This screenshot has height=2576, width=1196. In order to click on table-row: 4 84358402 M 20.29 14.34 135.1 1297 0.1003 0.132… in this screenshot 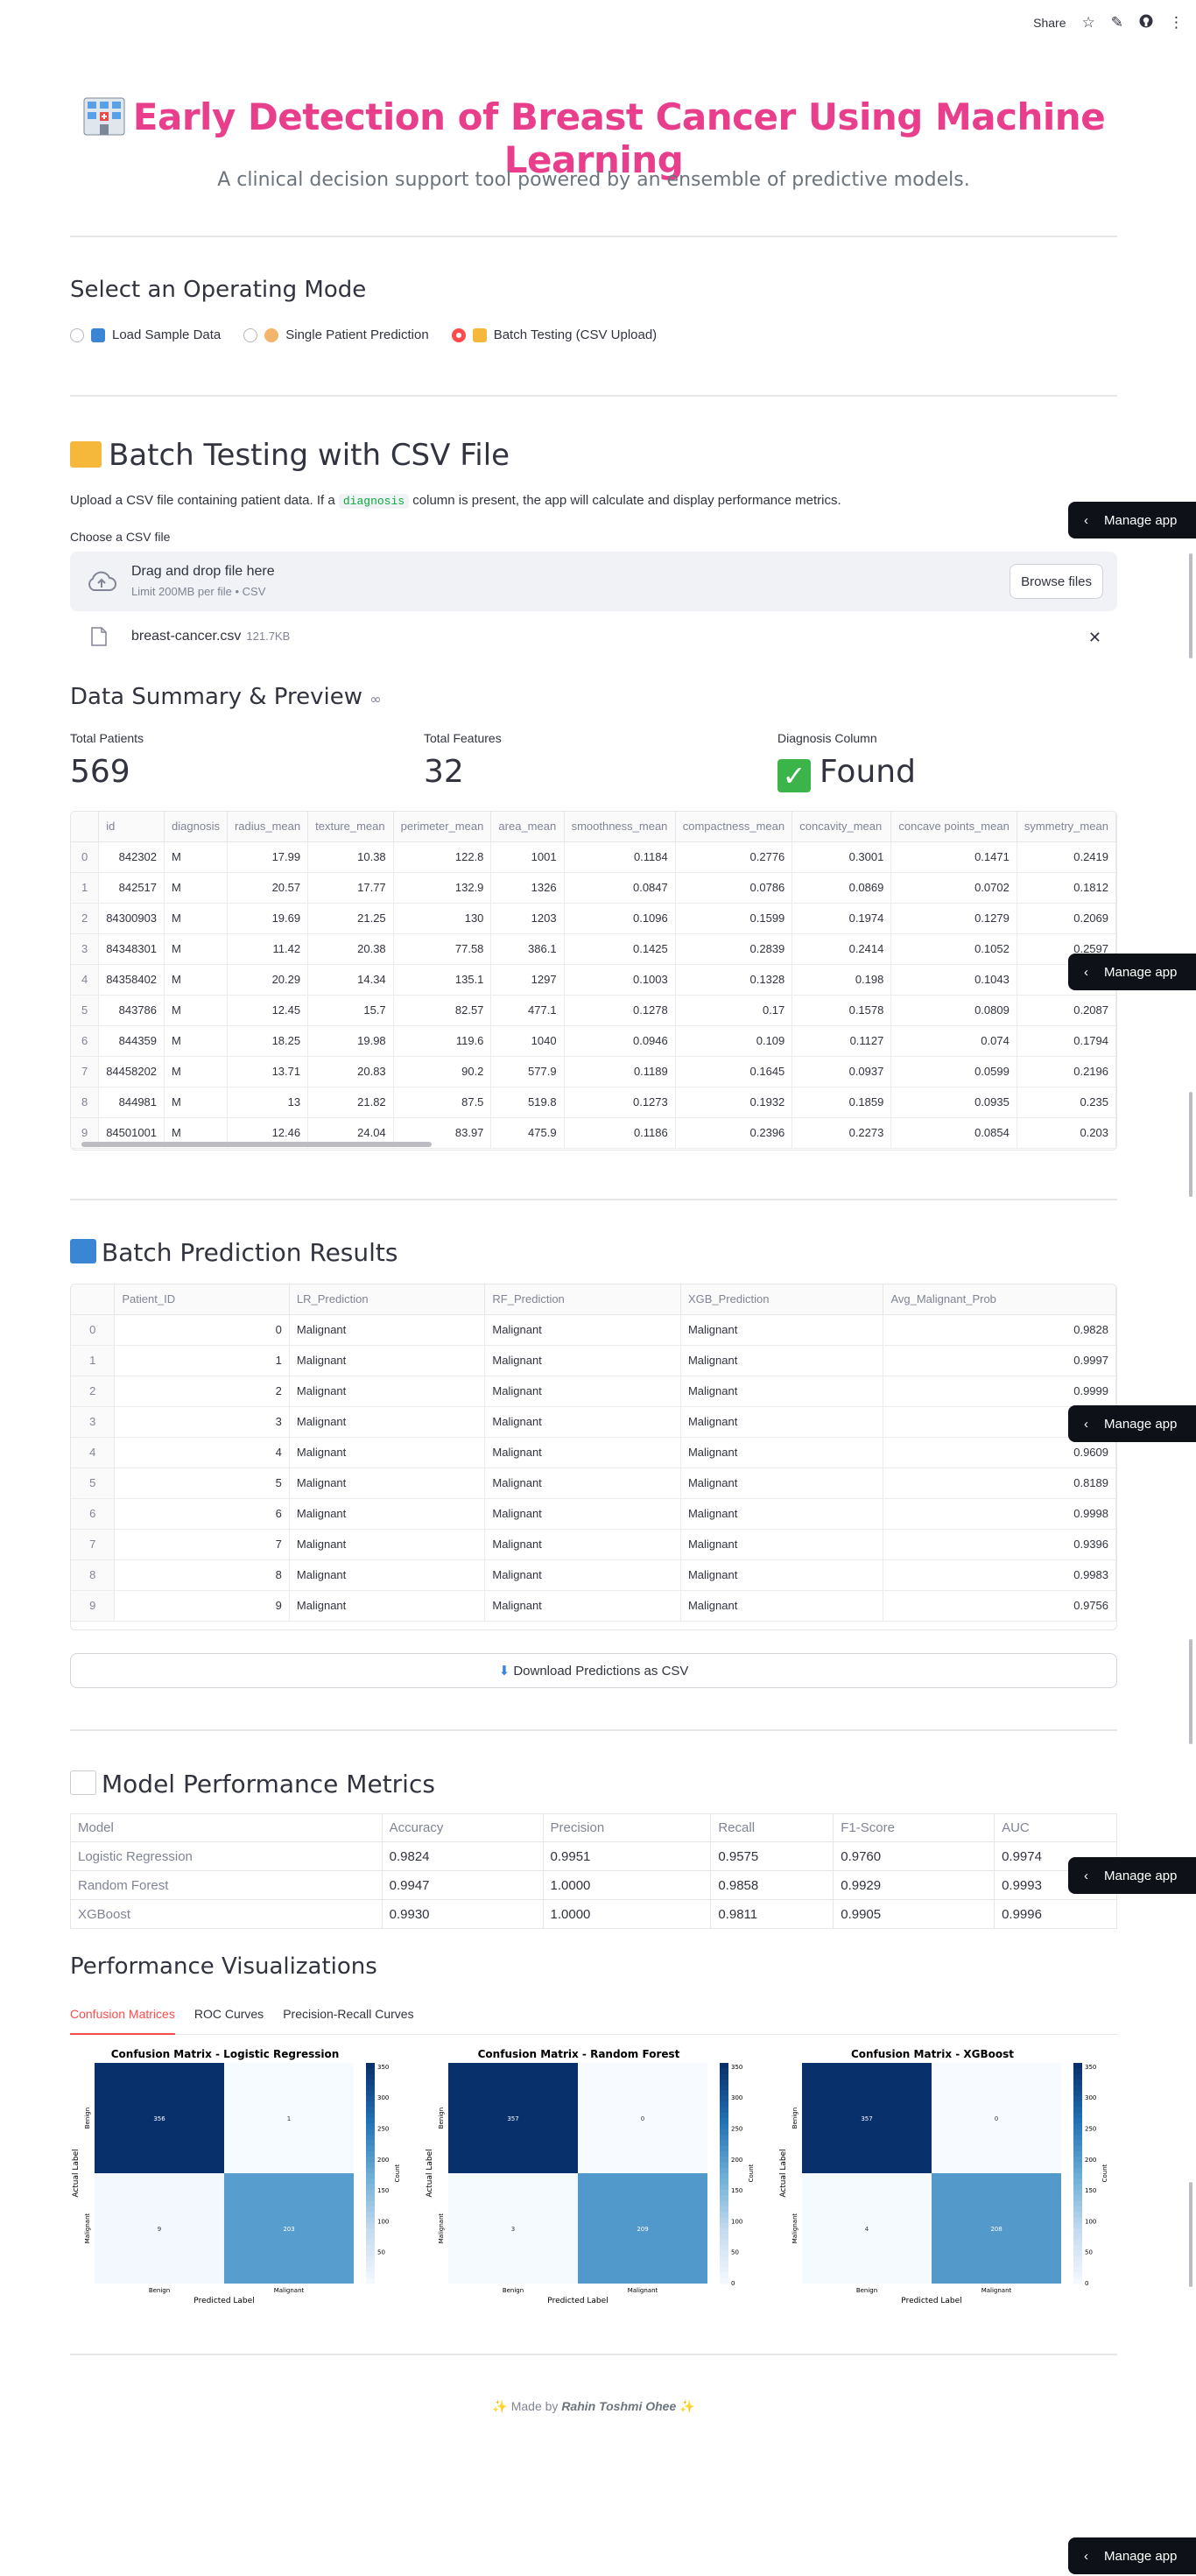, I will do `click(593, 980)`.